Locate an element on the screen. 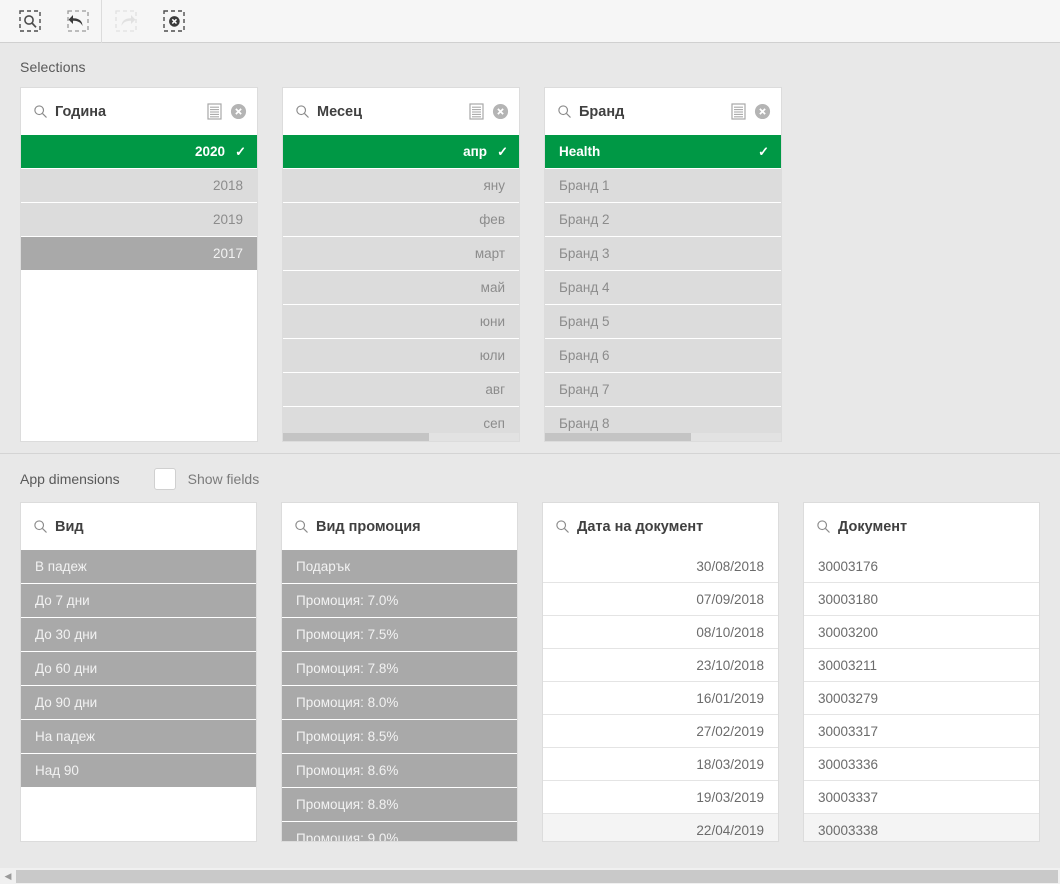  app-dimensions-bar: App dimensions Show fields is located at coordinates (530, 478).